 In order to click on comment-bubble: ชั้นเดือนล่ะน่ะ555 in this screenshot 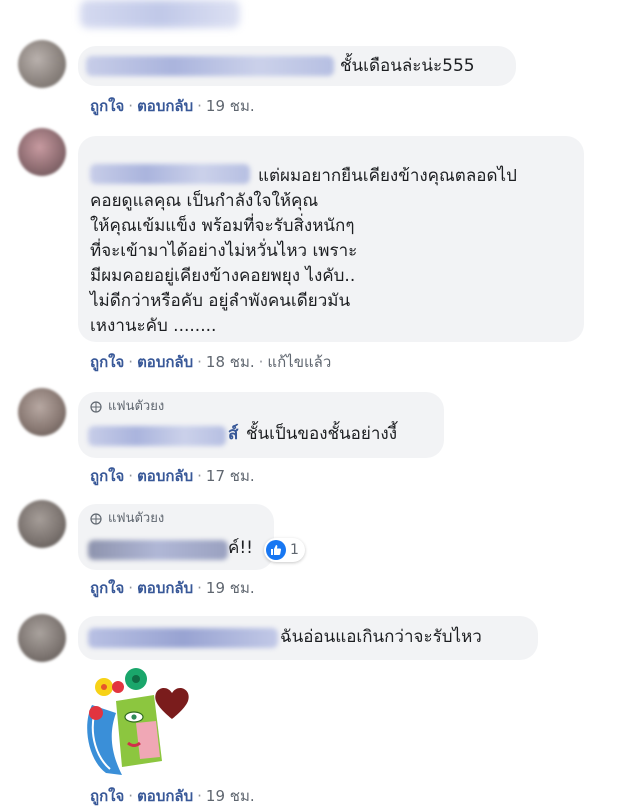, I will do `click(297, 66)`.